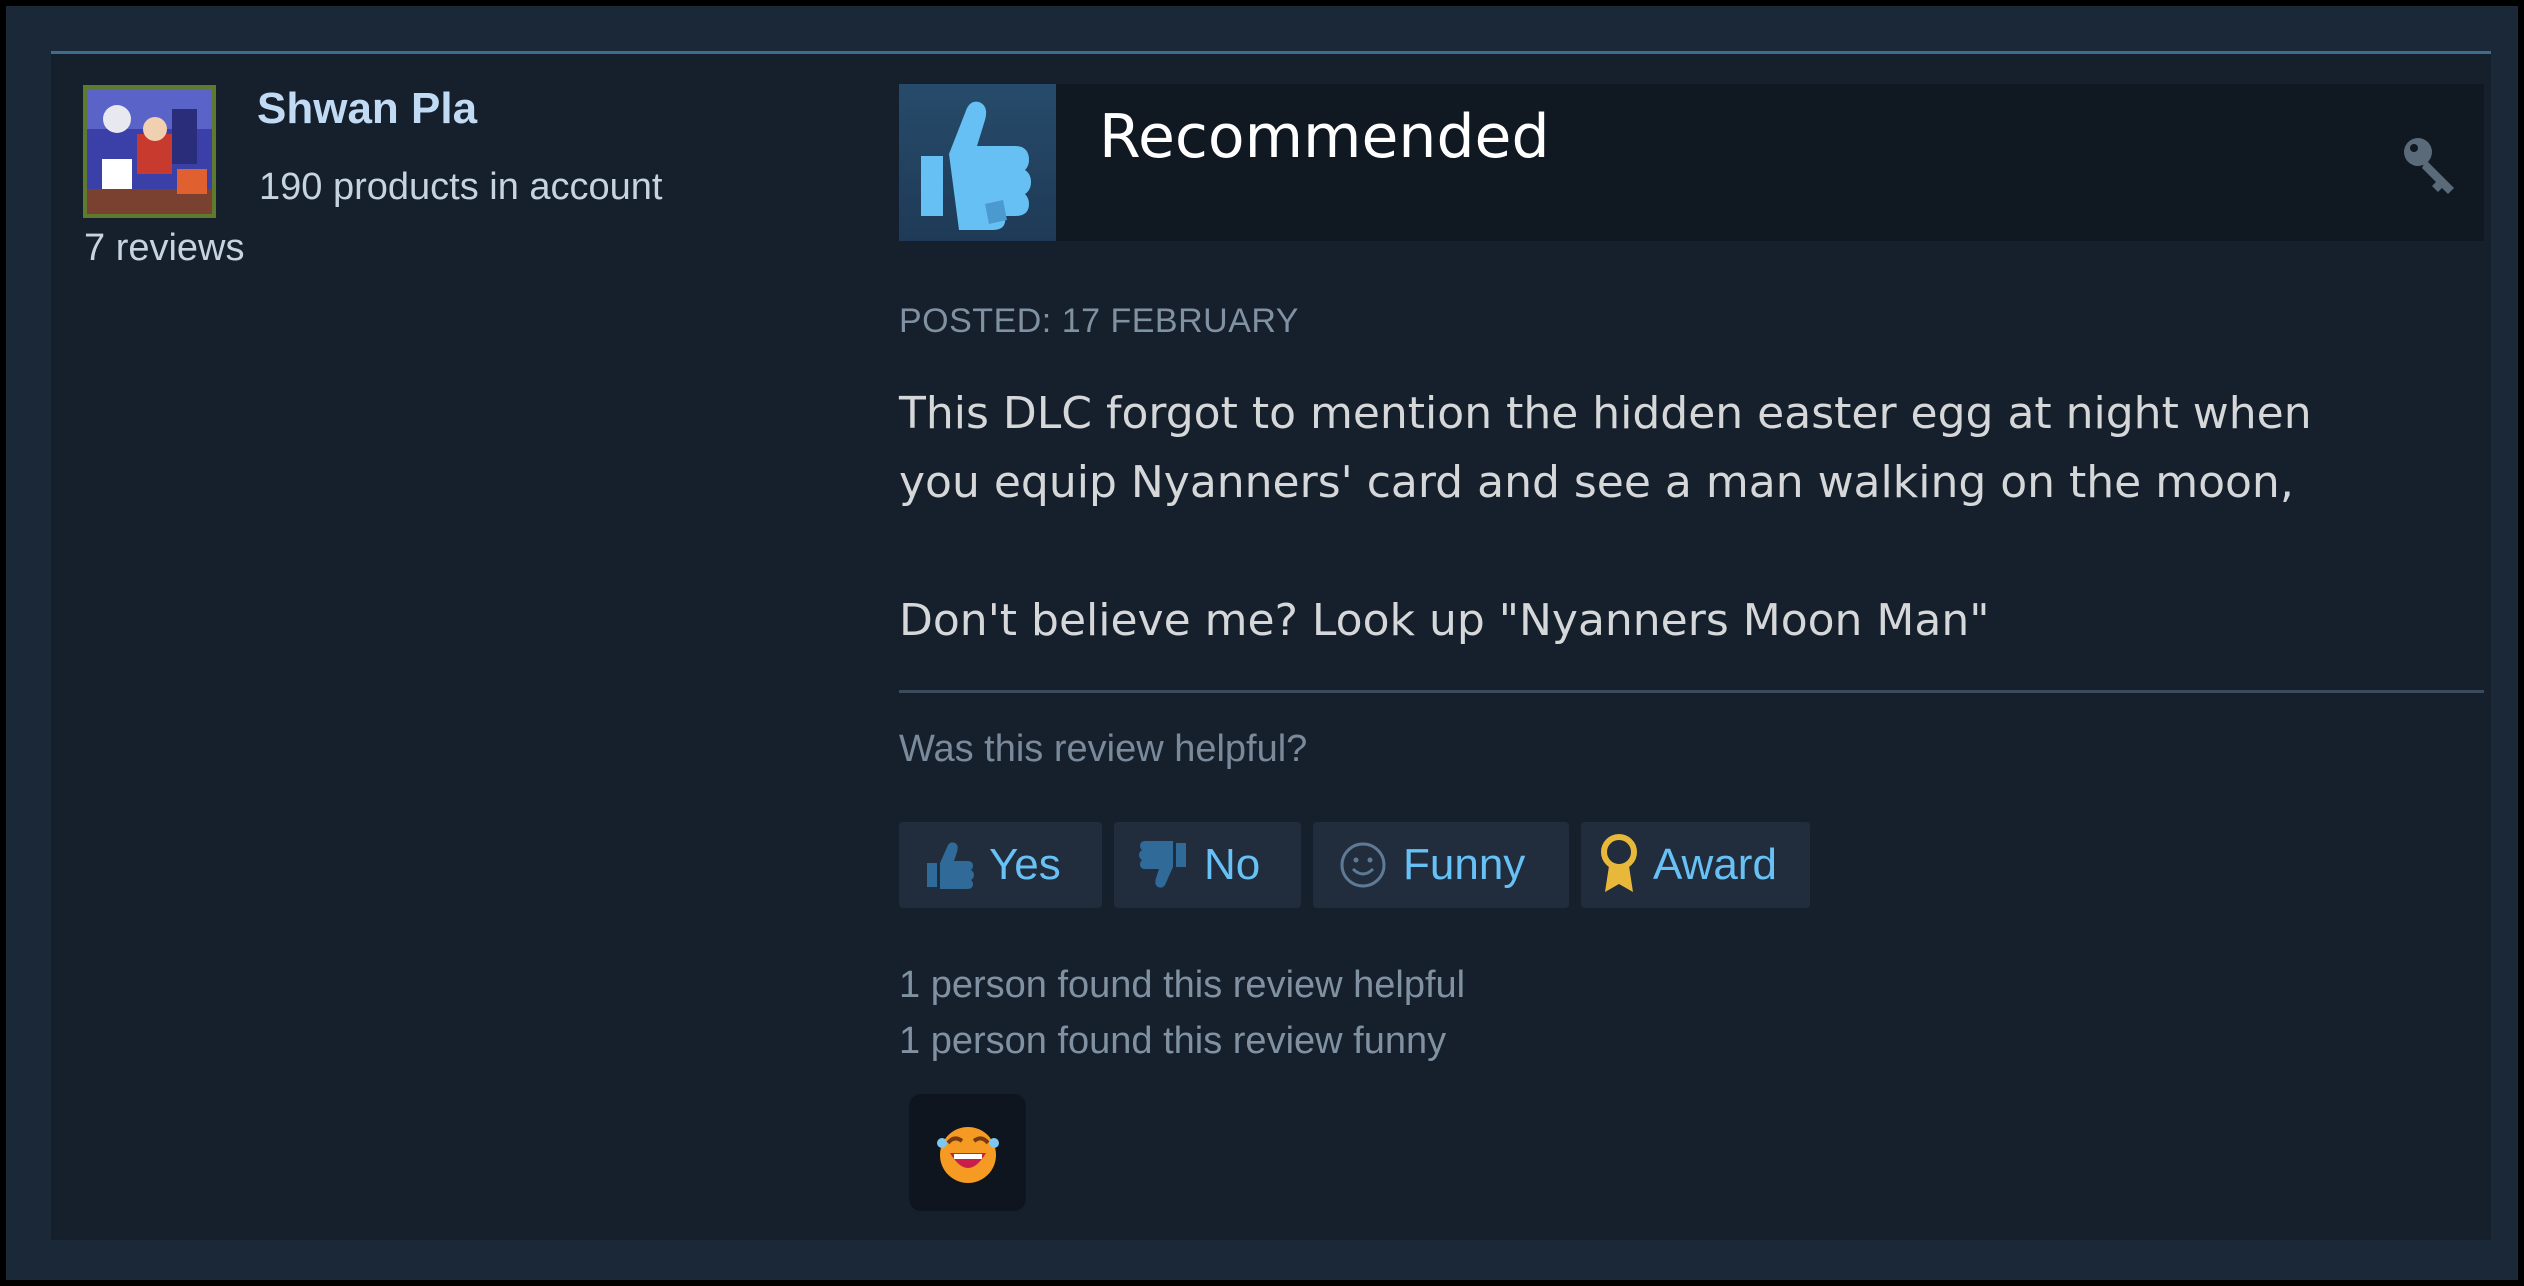 The width and height of the screenshot is (2524, 1286). What do you see at coordinates (1232, 864) in the screenshot?
I see `no-label: No` at bounding box center [1232, 864].